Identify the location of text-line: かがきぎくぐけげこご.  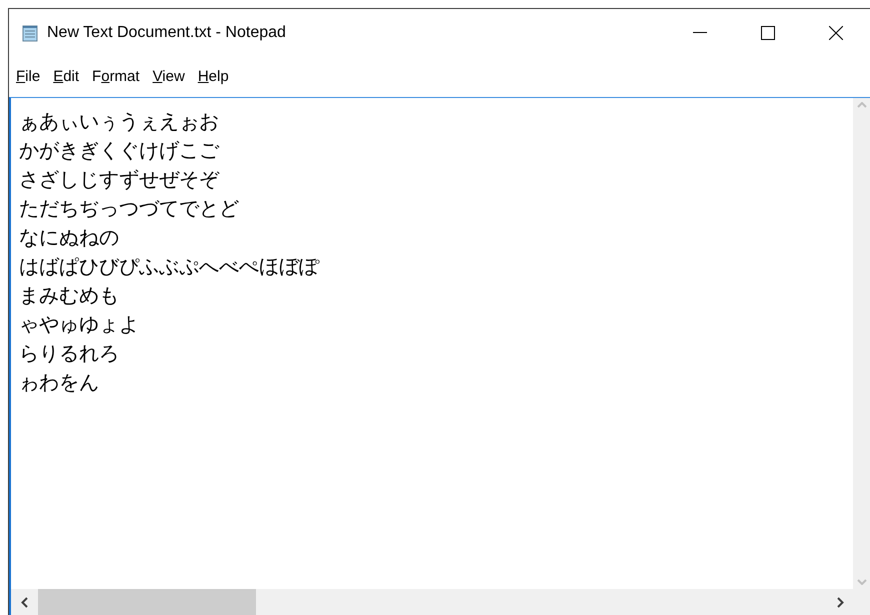
(119, 151).